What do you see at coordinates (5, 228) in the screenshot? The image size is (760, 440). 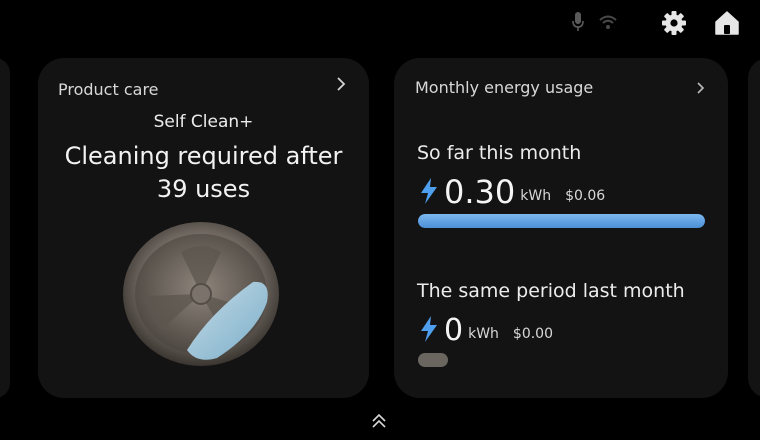 I see `previous-card` at bounding box center [5, 228].